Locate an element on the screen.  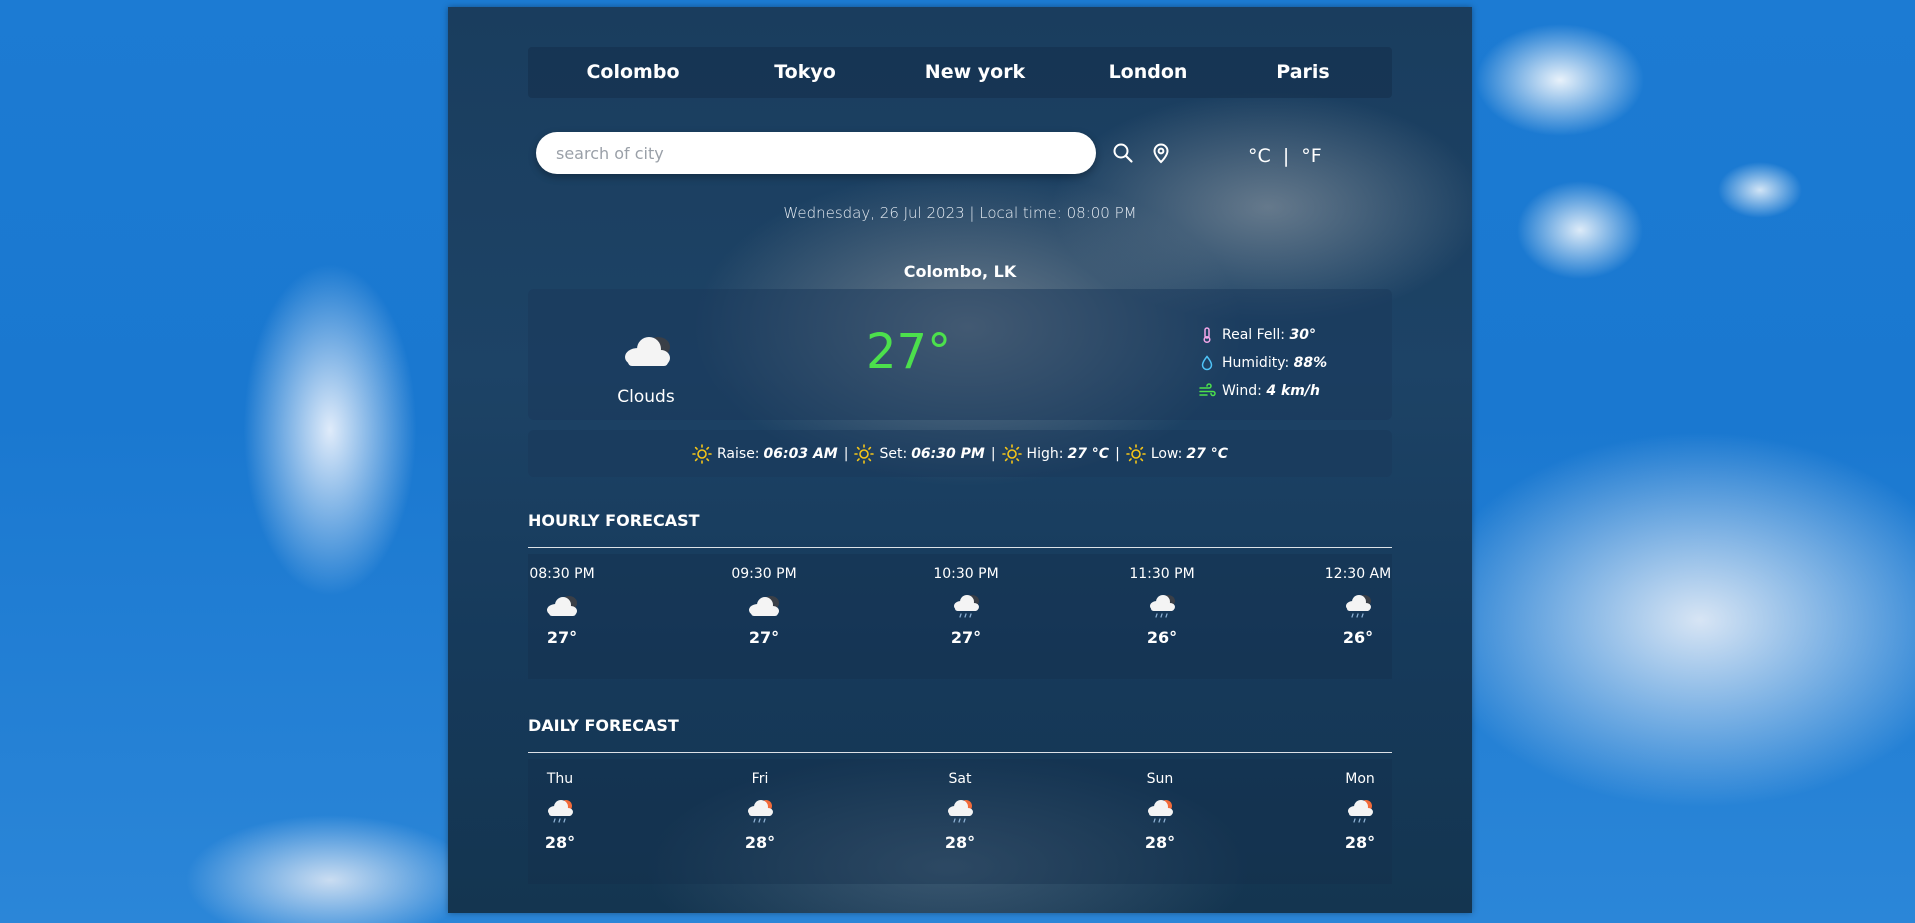
city-nav: Colombo Tokyo New york London Paris is located at coordinates (960, 72).